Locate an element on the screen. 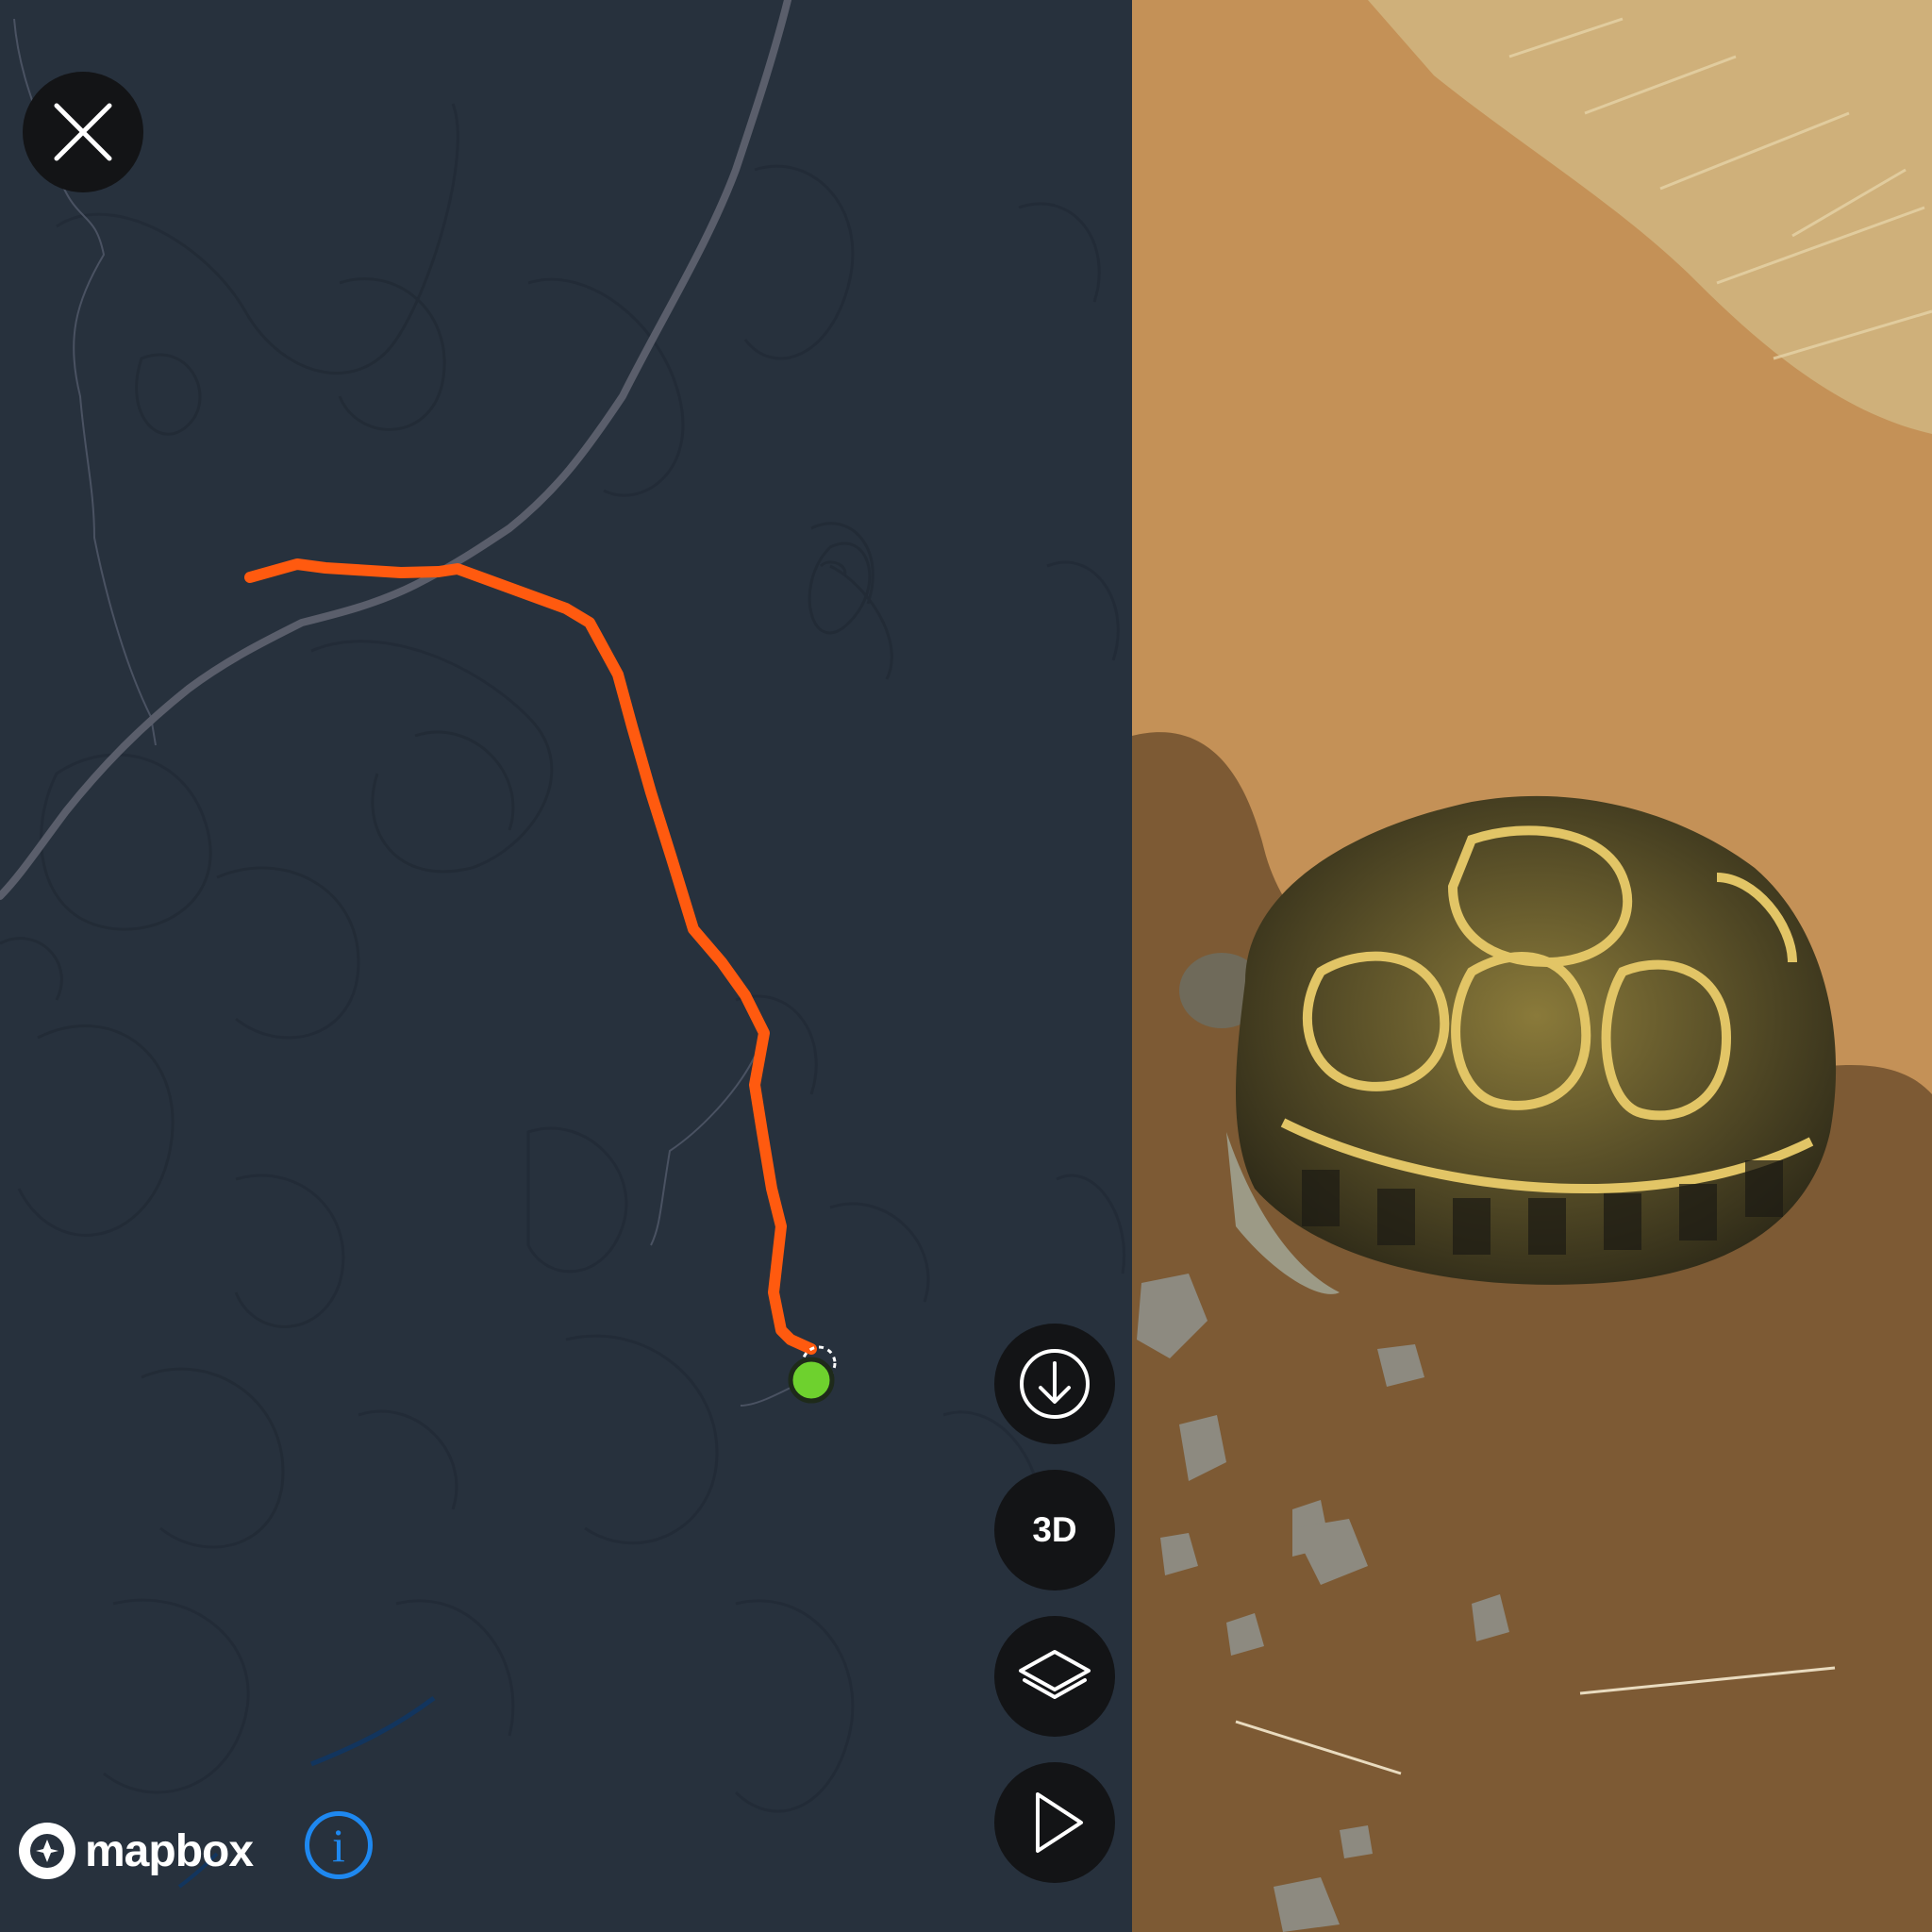 This screenshot has width=1932, height=1932. download-button is located at coordinates (1054, 1384).